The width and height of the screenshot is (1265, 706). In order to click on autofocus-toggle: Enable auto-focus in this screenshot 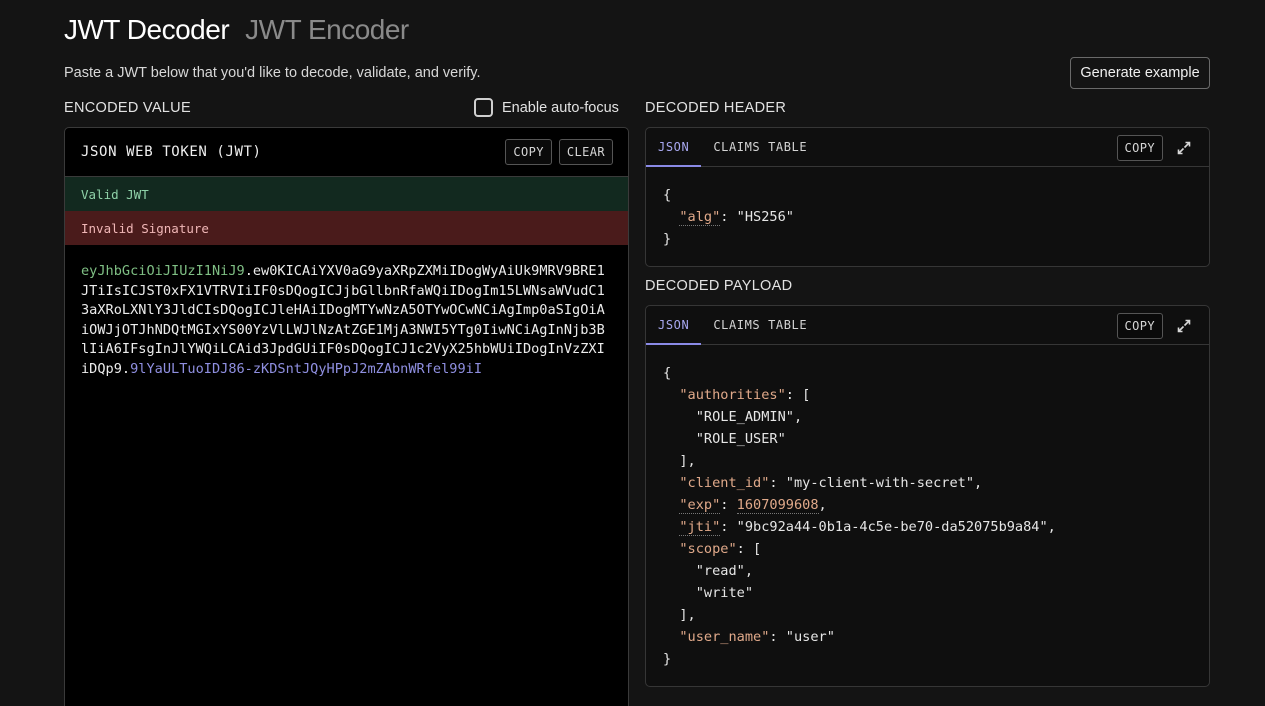, I will do `click(546, 107)`.